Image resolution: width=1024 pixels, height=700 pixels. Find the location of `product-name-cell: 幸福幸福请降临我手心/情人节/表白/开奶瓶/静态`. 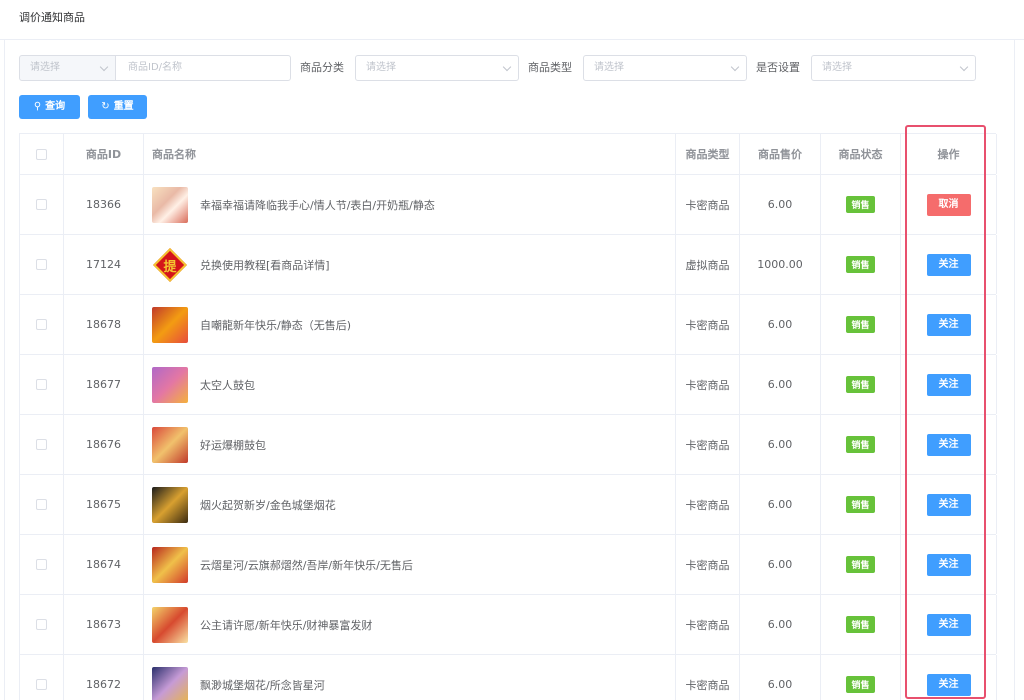

product-name-cell: 幸福幸福请降临我手心/情人节/表白/开奶瓶/静态 is located at coordinates (410, 204).